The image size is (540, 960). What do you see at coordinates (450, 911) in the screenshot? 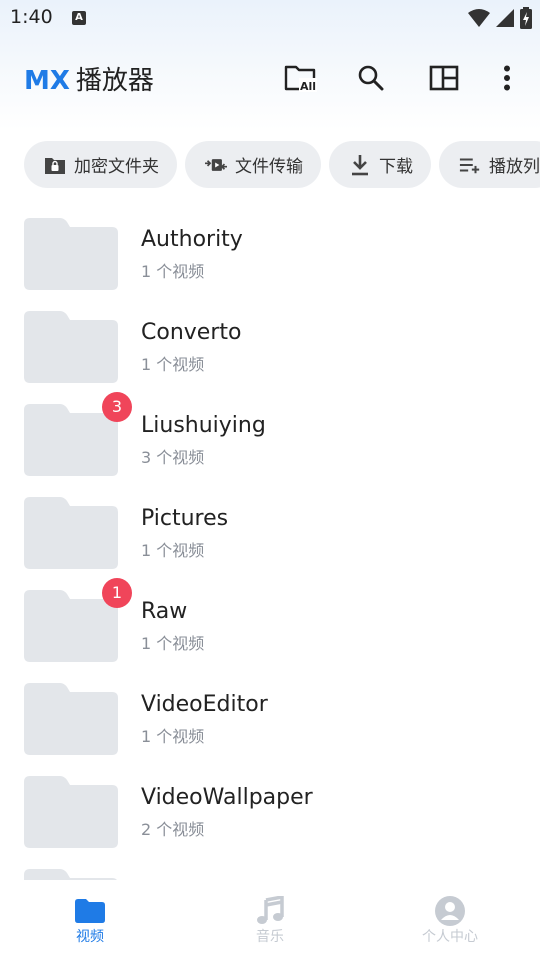
I see `account-icon` at bounding box center [450, 911].